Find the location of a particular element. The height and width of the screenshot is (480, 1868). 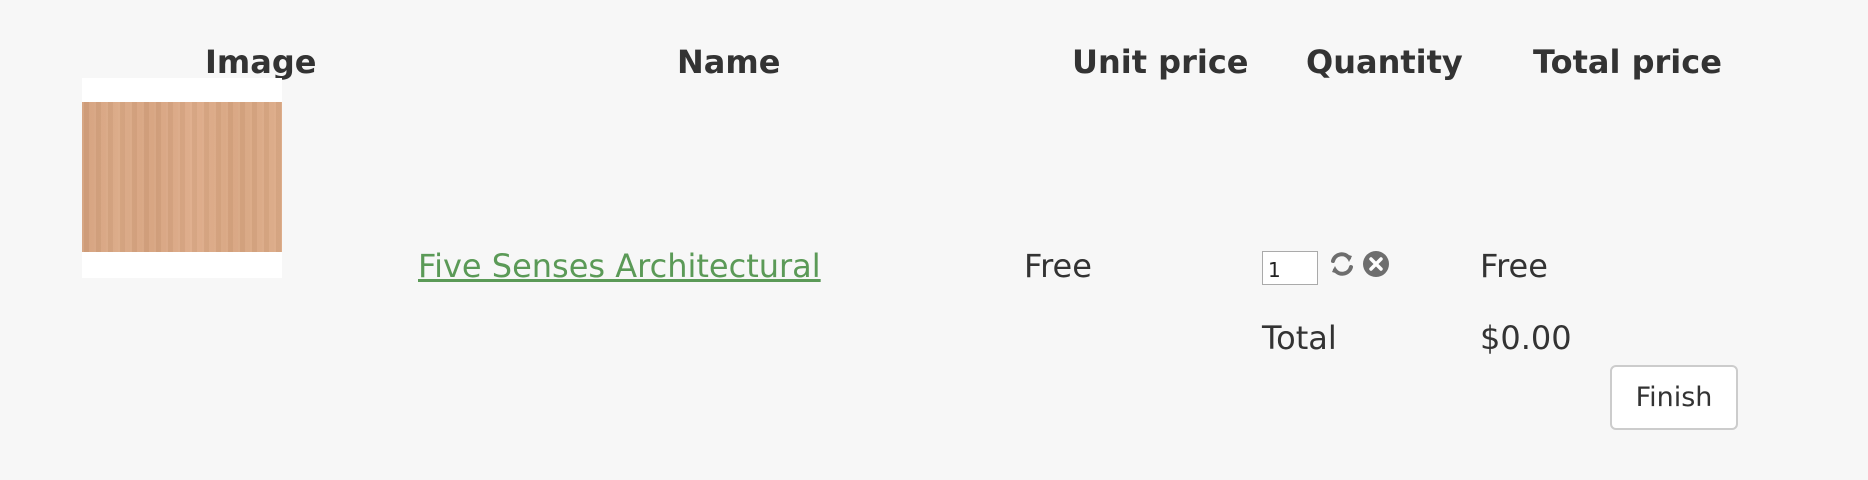

product-thumbnail is located at coordinates (182, 178).